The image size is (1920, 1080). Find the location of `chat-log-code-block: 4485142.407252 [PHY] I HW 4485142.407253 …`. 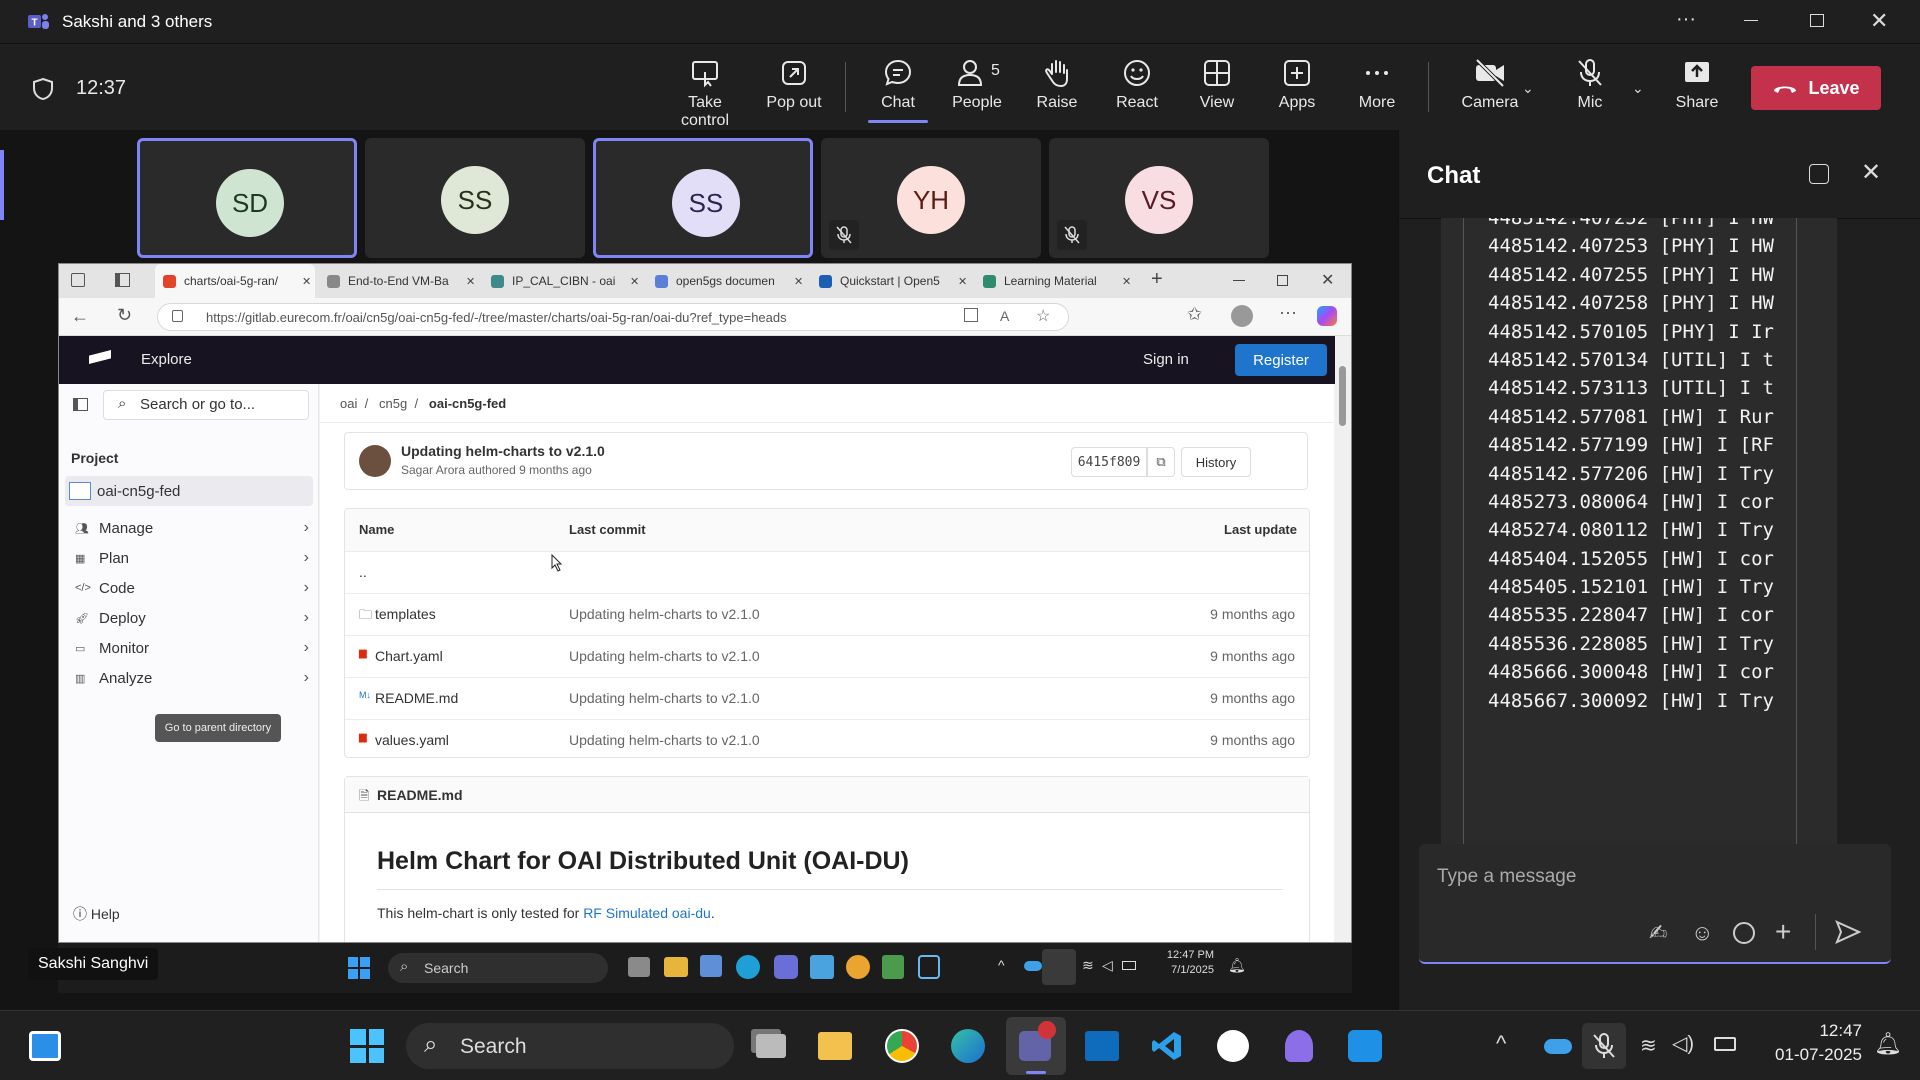

chat-log-code-block: 4485142.407252 [PHY] I HW 4485142.407253 … is located at coordinates (1630, 538).